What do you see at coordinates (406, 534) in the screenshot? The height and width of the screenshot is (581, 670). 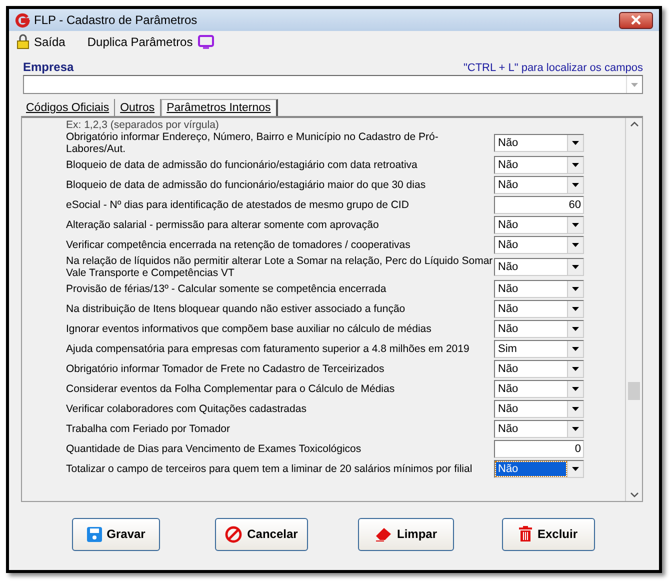 I see `action-button: Limpar` at bounding box center [406, 534].